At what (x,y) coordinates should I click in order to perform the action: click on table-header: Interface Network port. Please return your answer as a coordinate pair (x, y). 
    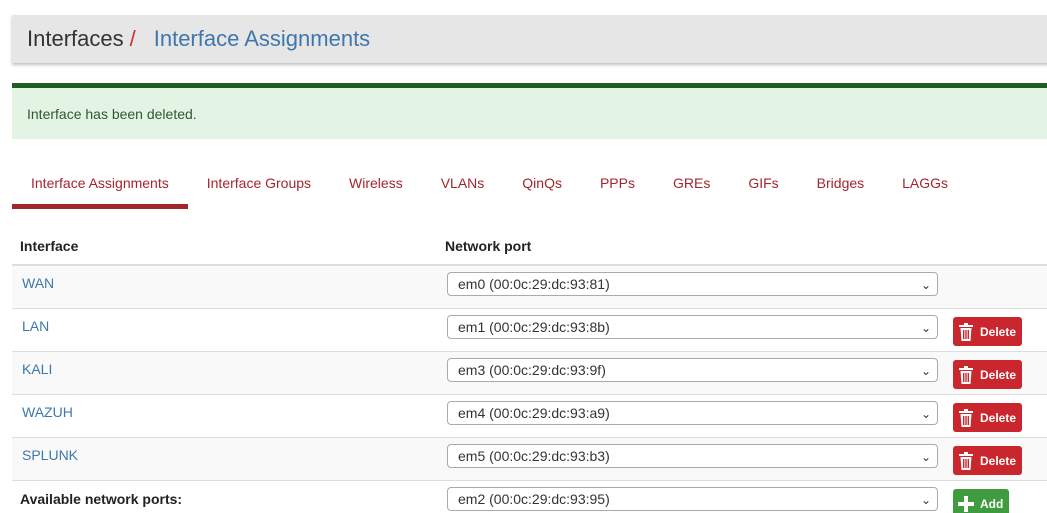
    Looking at the image, I should click on (529, 247).